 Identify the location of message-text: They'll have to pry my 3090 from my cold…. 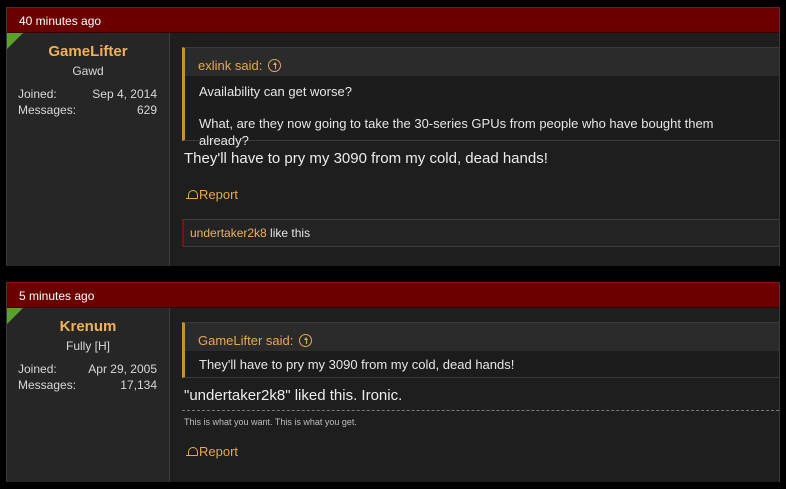
(366, 158).